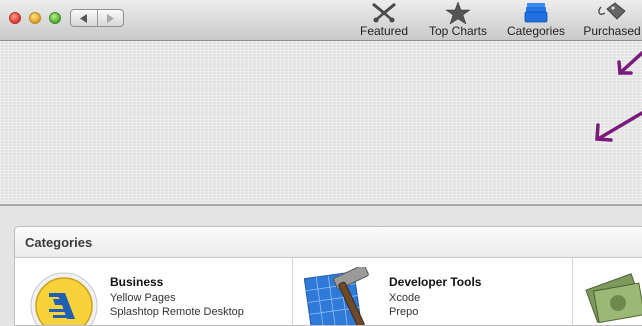 The width and height of the screenshot is (642, 326). What do you see at coordinates (618, 96) in the screenshot?
I see `annotation-arrows` at bounding box center [618, 96].